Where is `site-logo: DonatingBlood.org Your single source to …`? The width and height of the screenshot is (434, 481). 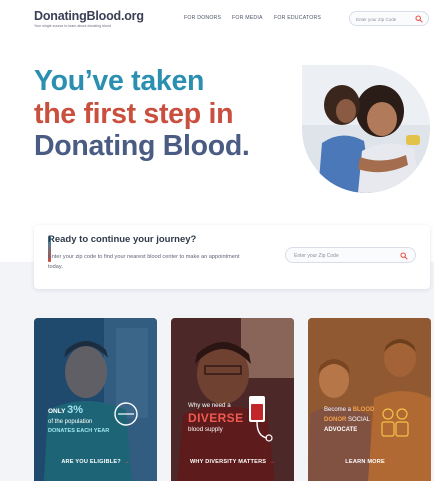 site-logo: DonatingBlood.org Your single source to … is located at coordinates (89, 18).